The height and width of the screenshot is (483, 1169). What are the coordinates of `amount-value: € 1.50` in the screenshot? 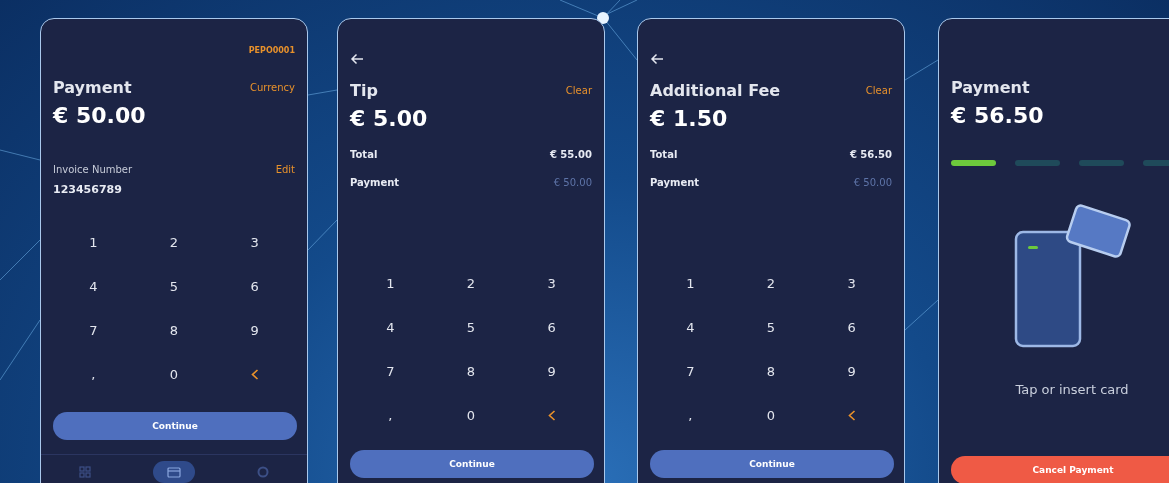 It's located at (689, 118).